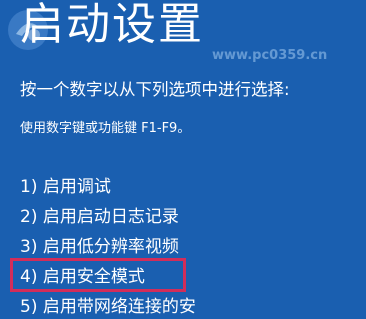  Describe the element at coordinates (105, 128) in the screenshot. I see `key-hint: 使用数字键或功能键 F1-F9。` at that location.